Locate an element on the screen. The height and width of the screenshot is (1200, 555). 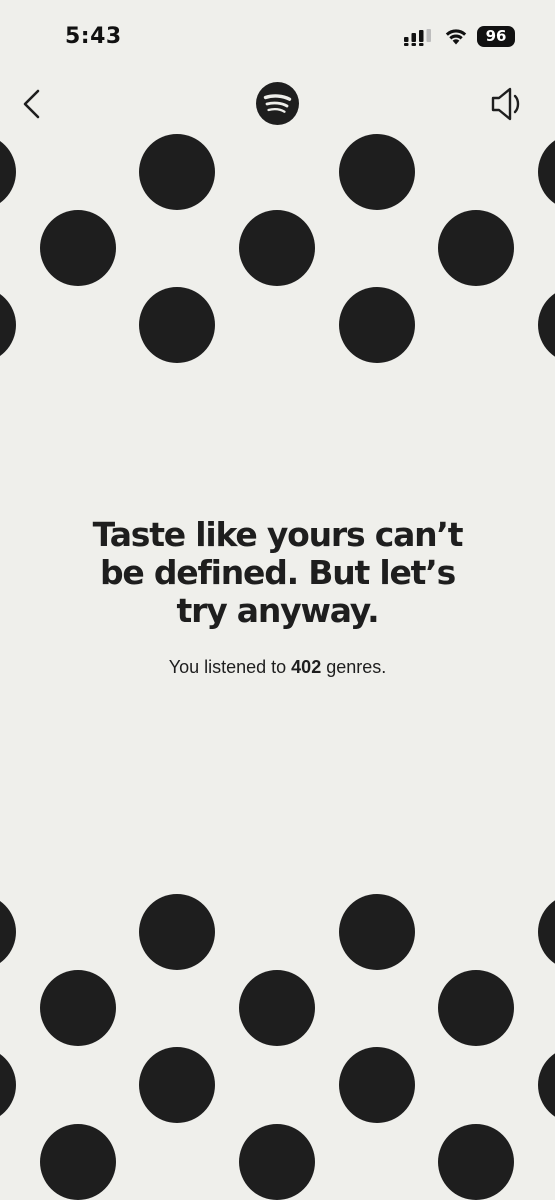
status-bar: 5:43 96 is located at coordinates (277, 35).